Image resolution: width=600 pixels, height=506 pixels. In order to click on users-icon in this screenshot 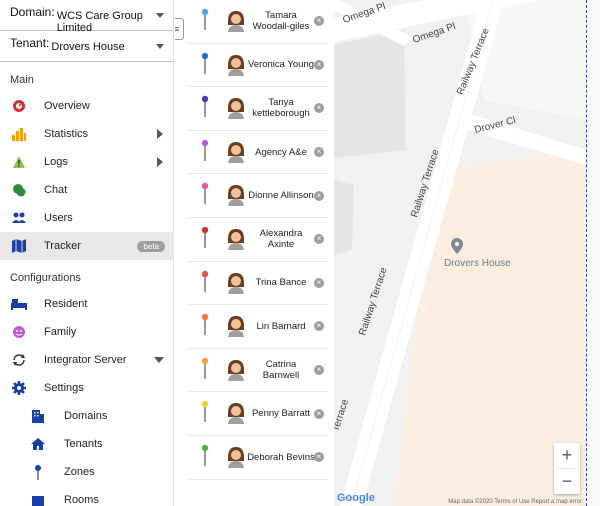, I will do `click(19, 218)`.